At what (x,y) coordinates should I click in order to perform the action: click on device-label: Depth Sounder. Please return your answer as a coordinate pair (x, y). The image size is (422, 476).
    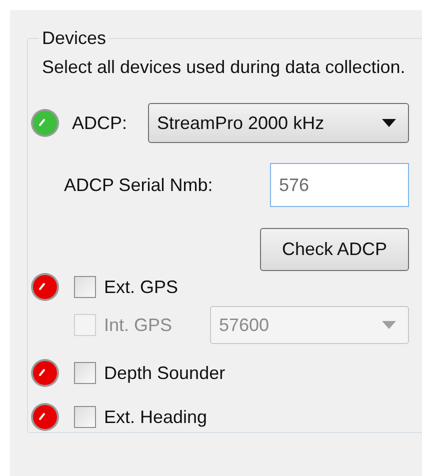
    Looking at the image, I should click on (165, 373).